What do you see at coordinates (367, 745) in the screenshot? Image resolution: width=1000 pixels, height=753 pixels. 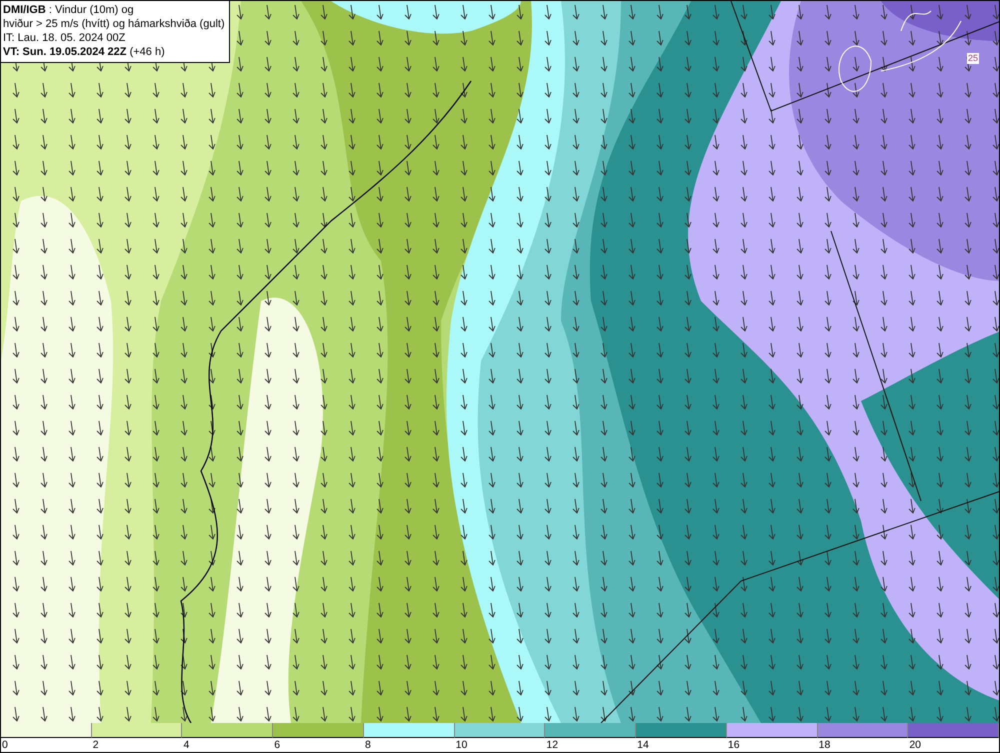 I see `legend-label: 8` at bounding box center [367, 745].